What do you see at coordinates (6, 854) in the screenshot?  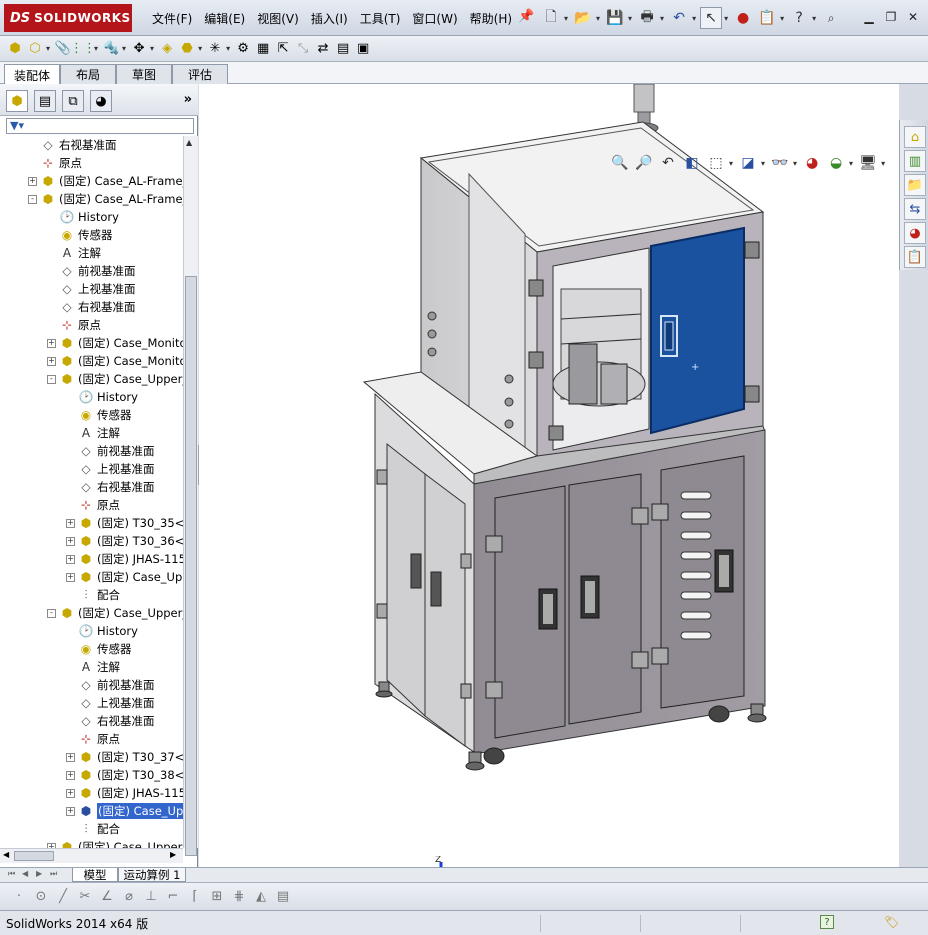 I see `scroll-left-icon: ◀` at bounding box center [6, 854].